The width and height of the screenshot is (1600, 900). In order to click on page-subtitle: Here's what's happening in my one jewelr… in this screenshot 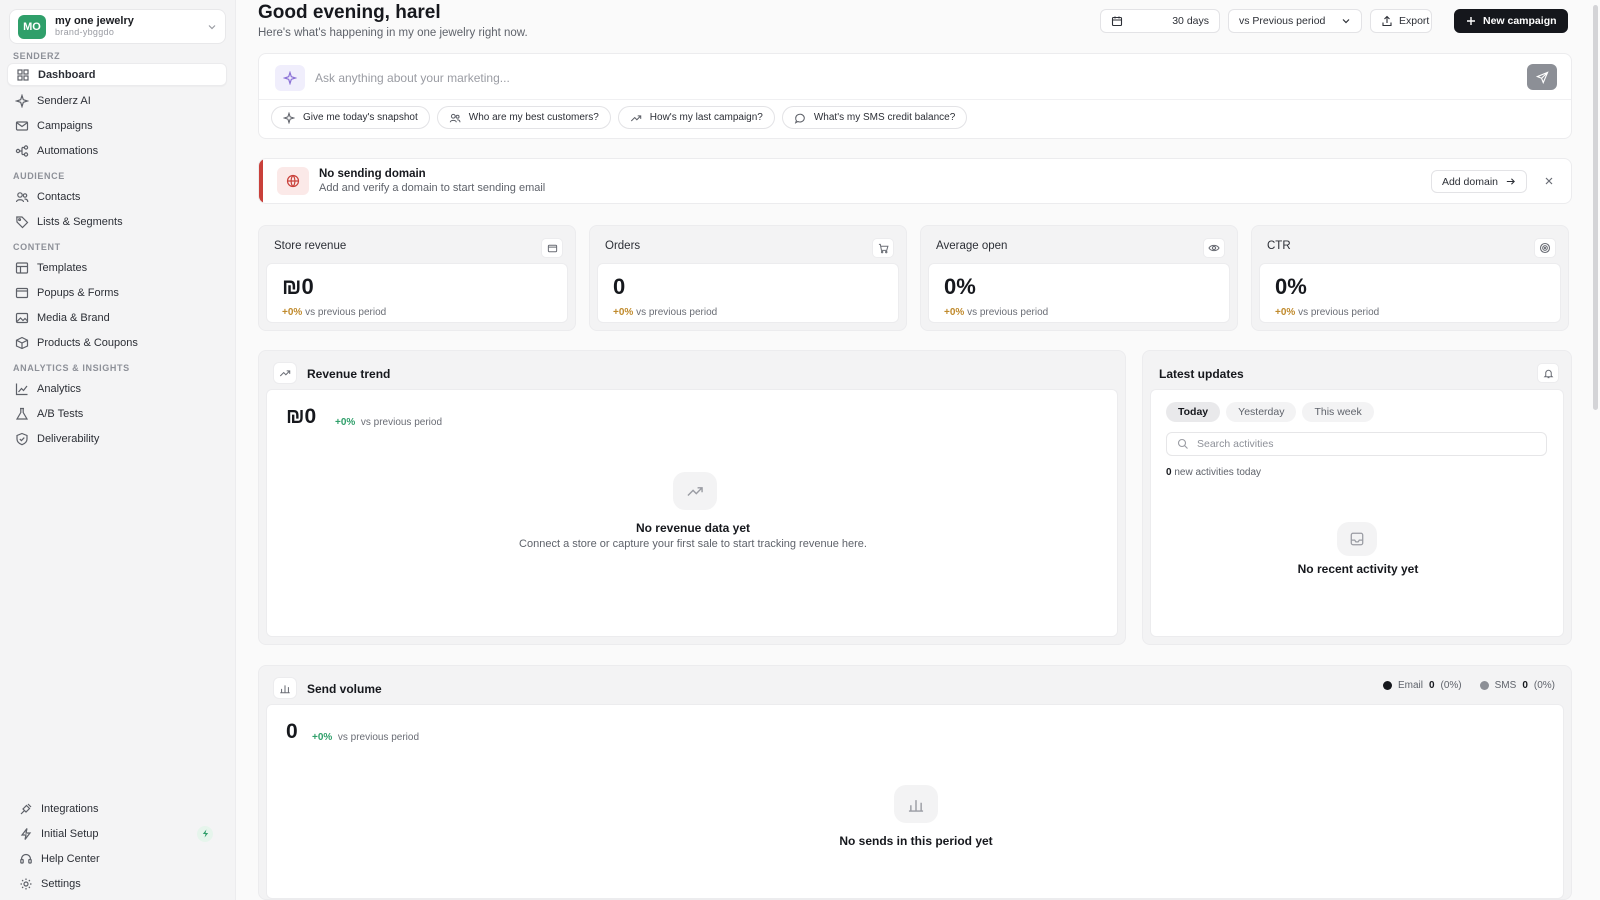, I will do `click(393, 33)`.